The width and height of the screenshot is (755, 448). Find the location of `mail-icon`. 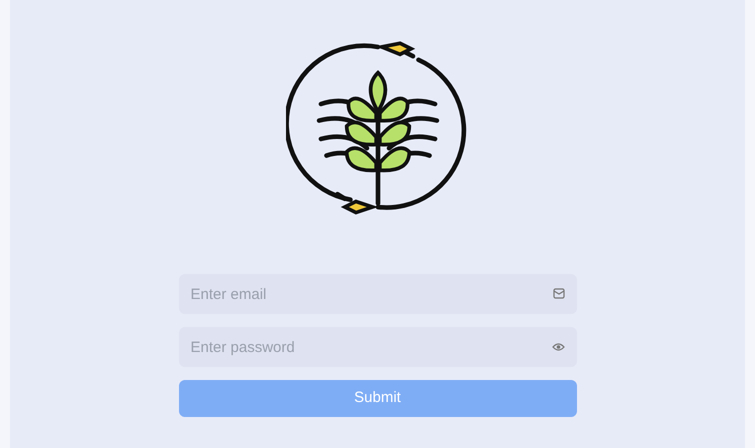

mail-icon is located at coordinates (558, 293).